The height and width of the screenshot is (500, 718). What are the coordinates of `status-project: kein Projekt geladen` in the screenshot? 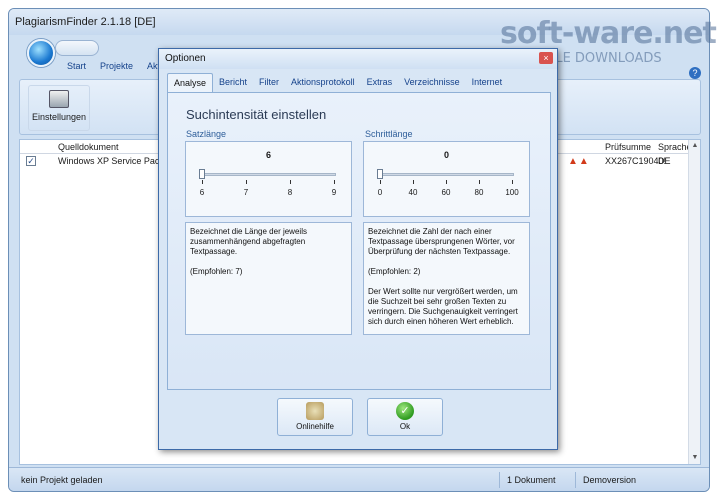 It's located at (62, 480).